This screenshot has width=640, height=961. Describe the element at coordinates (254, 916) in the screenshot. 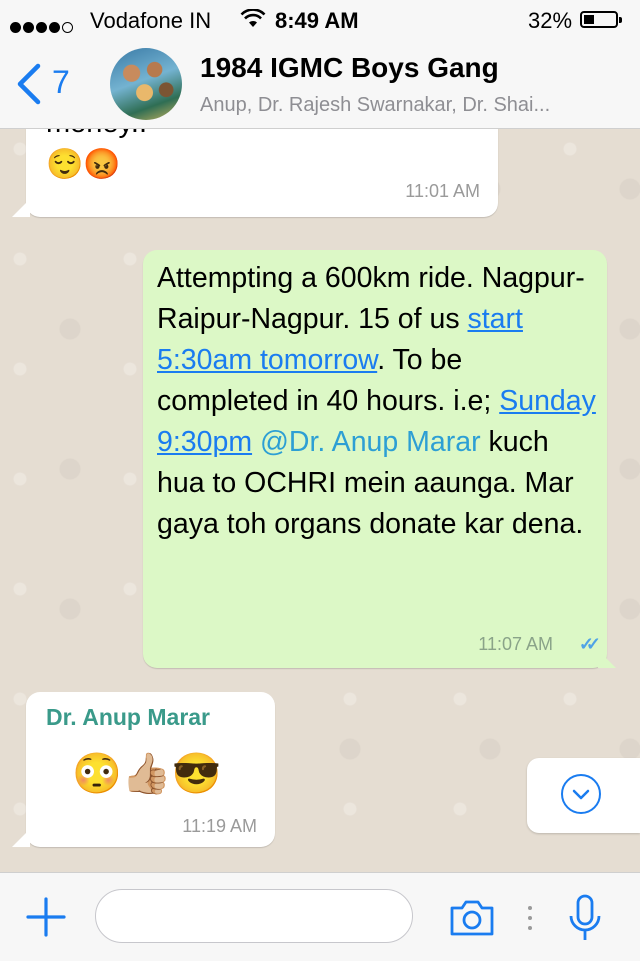

I see `message-input` at that location.